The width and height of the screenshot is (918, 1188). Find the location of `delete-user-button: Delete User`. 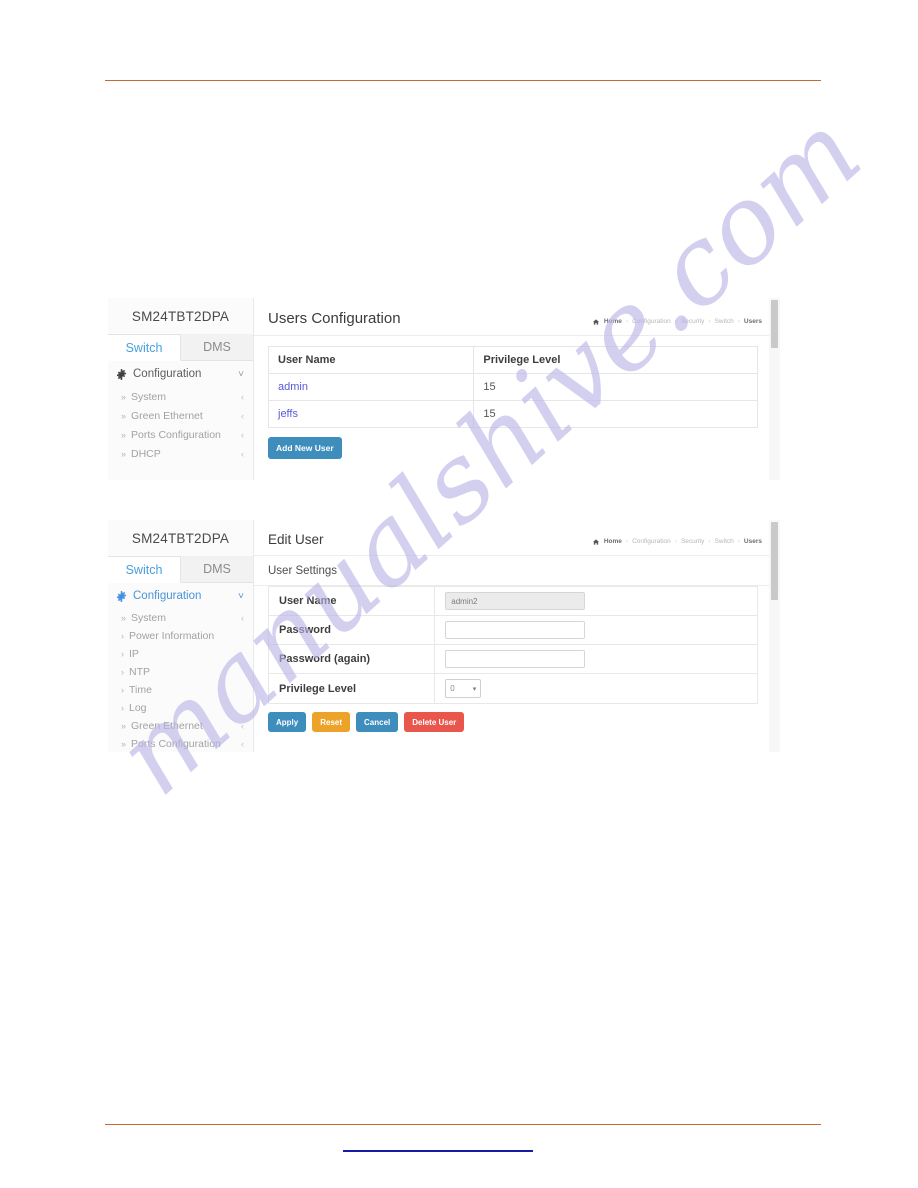

delete-user-button: Delete User is located at coordinates (434, 722).